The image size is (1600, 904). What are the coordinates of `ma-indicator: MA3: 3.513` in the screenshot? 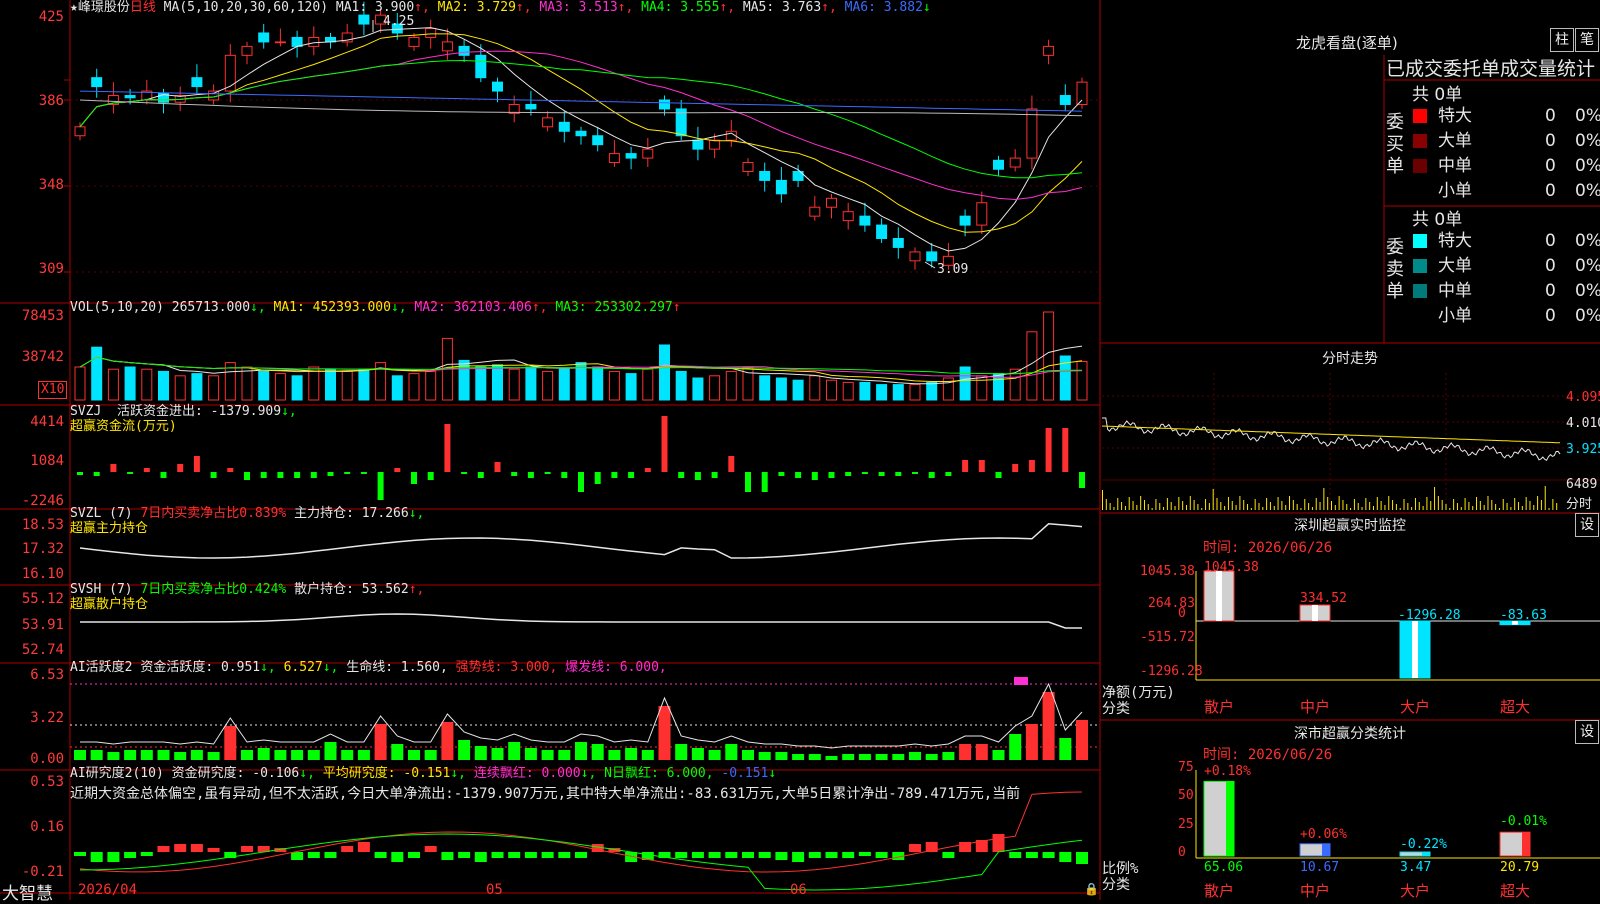 It's located at (574, 7).